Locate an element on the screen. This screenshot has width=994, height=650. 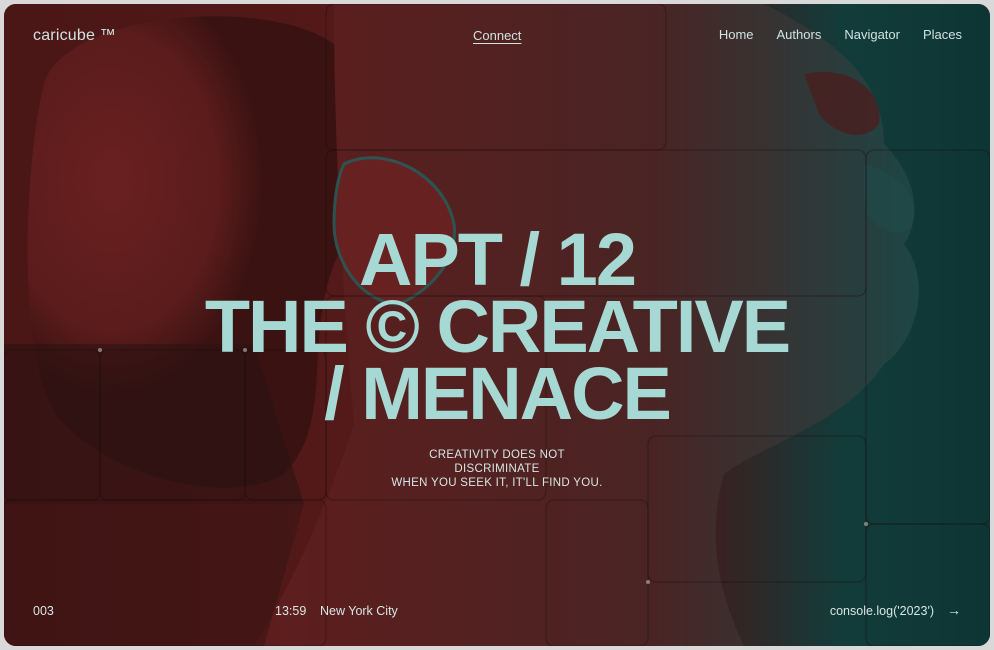
slide-counter: 003 is located at coordinates (43, 611).